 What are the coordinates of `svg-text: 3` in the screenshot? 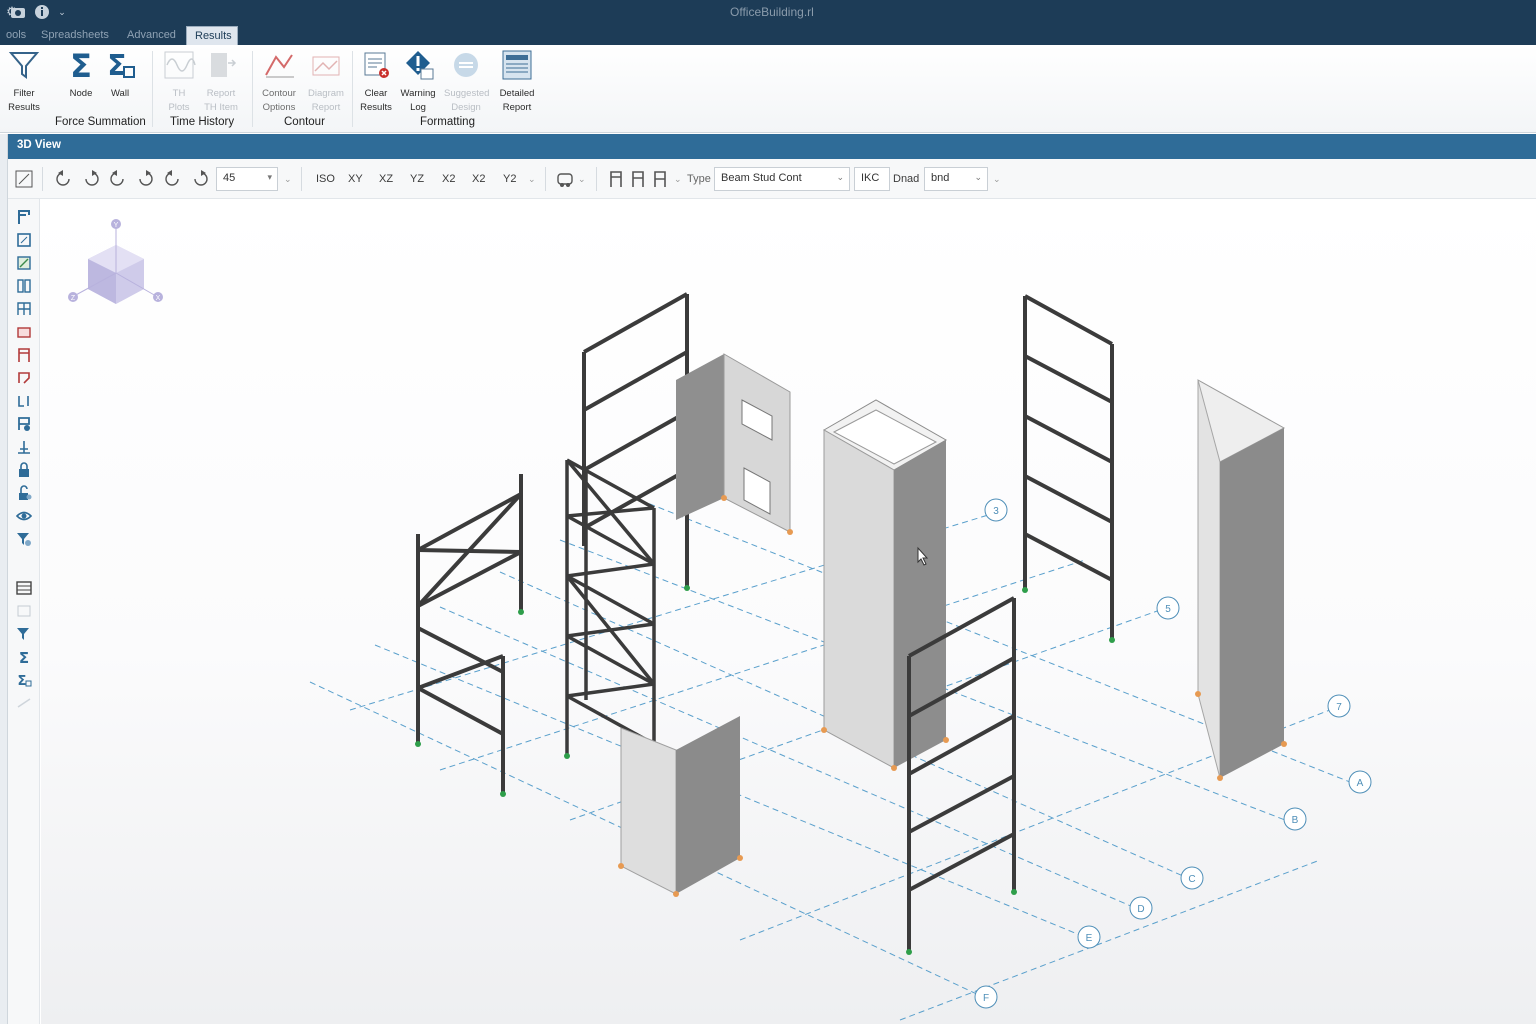 It's located at (996, 511).